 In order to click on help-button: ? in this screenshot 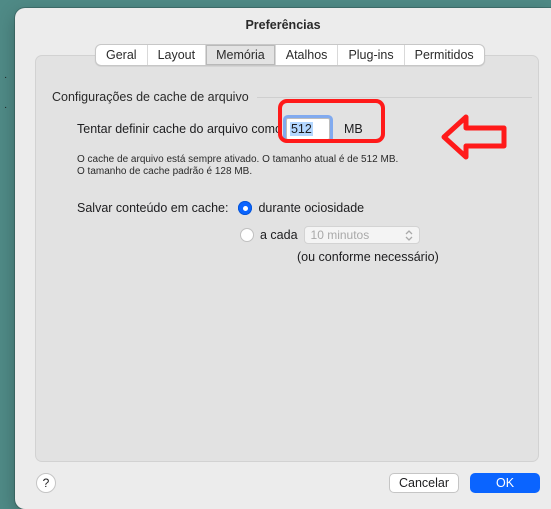, I will do `click(46, 483)`.